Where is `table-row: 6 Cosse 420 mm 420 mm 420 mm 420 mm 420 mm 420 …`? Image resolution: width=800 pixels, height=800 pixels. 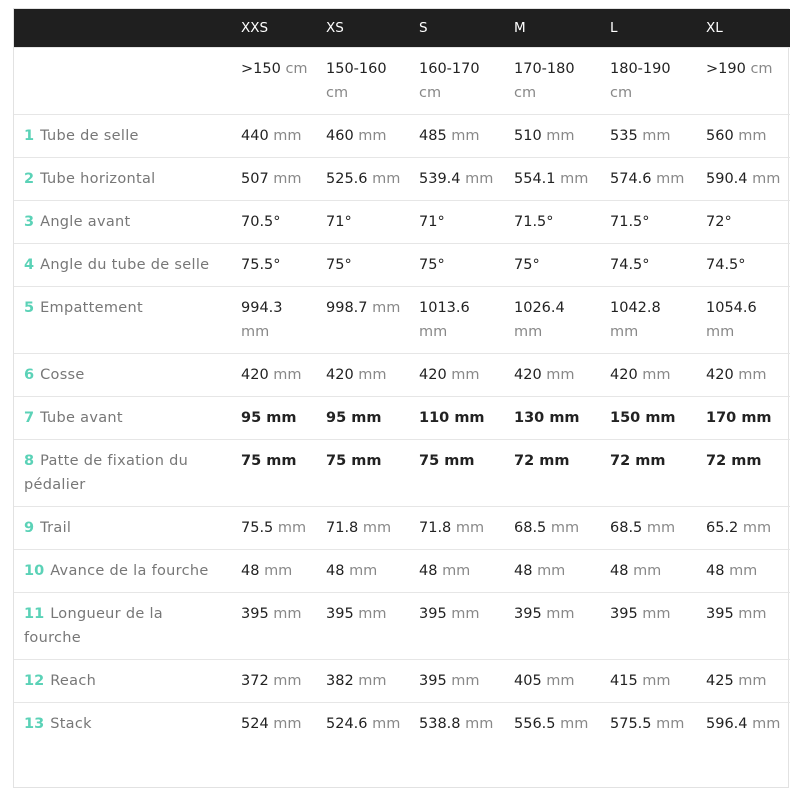 table-row: 6 Cosse 420 mm 420 mm 420 mm 420 mm 420 mm 420 … is located at coordinates (402, 374).